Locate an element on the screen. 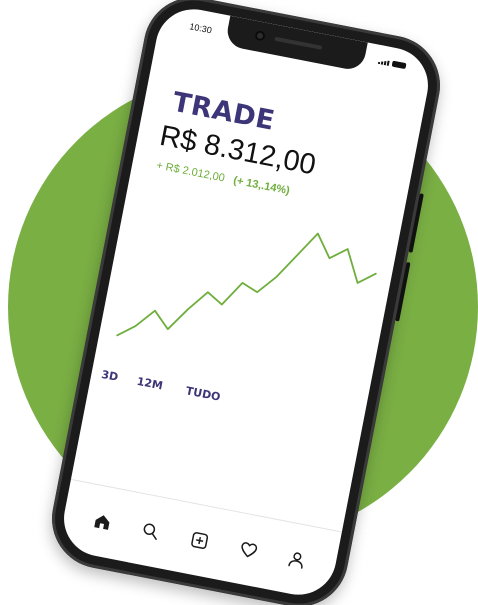 Image resolution: width=478 pixels, height=605 pixels. tab-search is located at coordinates (151, 531).